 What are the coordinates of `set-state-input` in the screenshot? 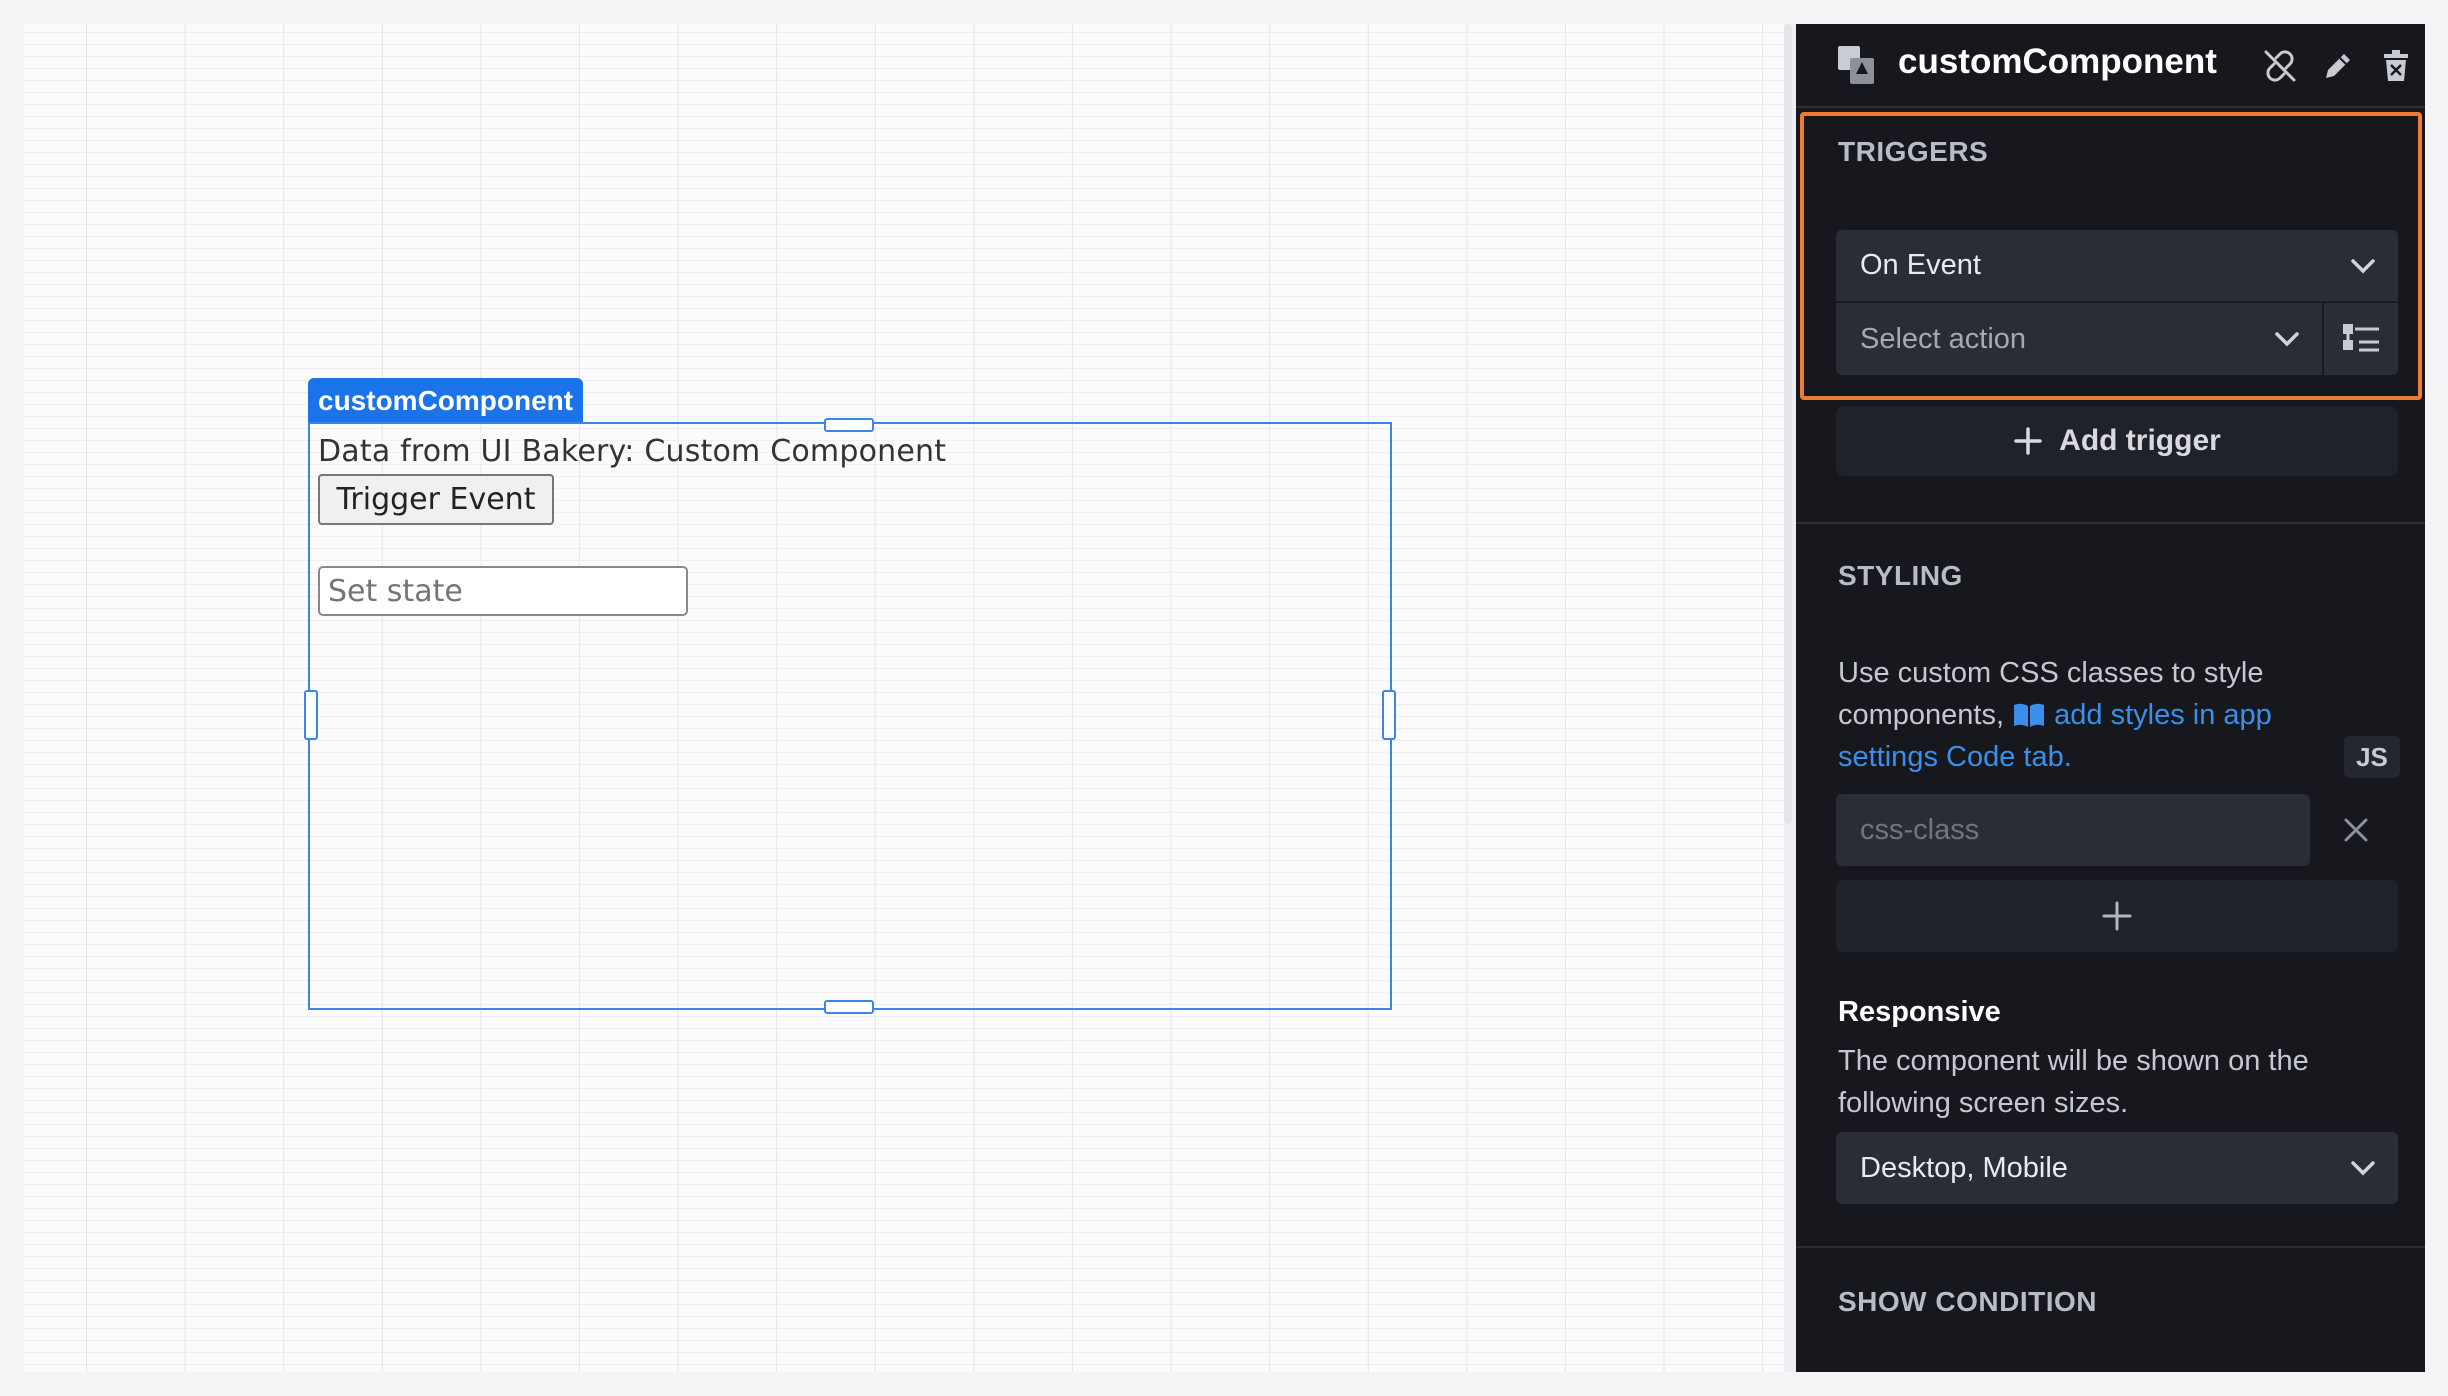 It's located at (503, 591).